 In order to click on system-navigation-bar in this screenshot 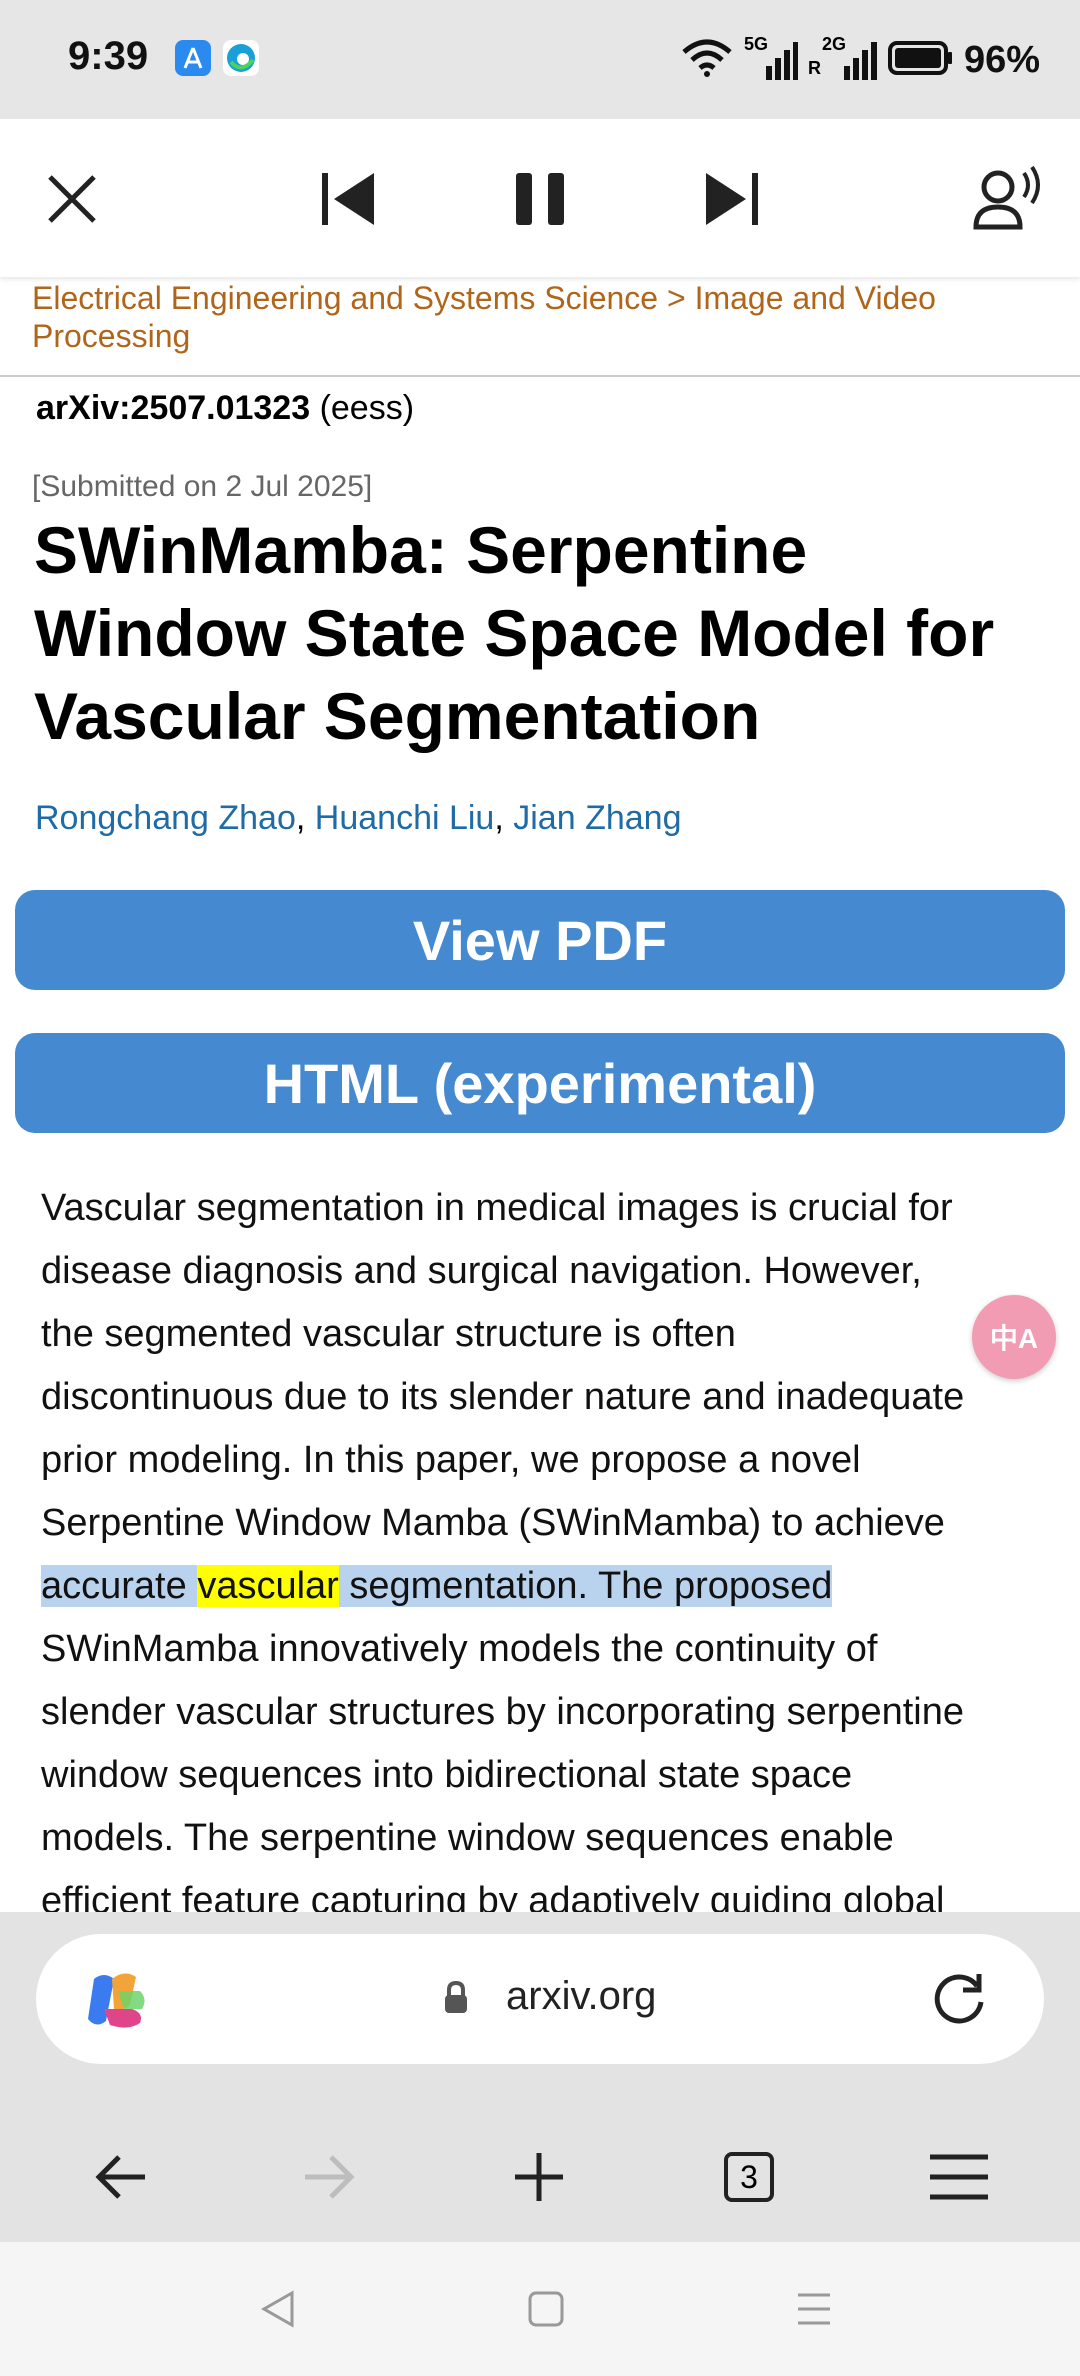, I will do `click(540, 2309)`.